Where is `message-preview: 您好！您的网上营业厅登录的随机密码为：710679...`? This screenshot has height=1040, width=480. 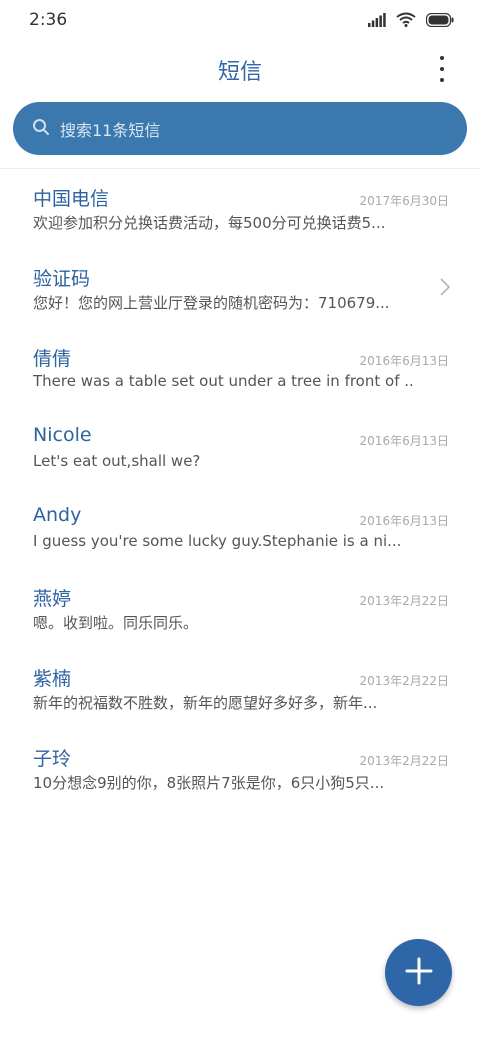
message-preview: 您好！您的网上营业厅登录的随机密码为：710679... is located at coordinates (211, 303).